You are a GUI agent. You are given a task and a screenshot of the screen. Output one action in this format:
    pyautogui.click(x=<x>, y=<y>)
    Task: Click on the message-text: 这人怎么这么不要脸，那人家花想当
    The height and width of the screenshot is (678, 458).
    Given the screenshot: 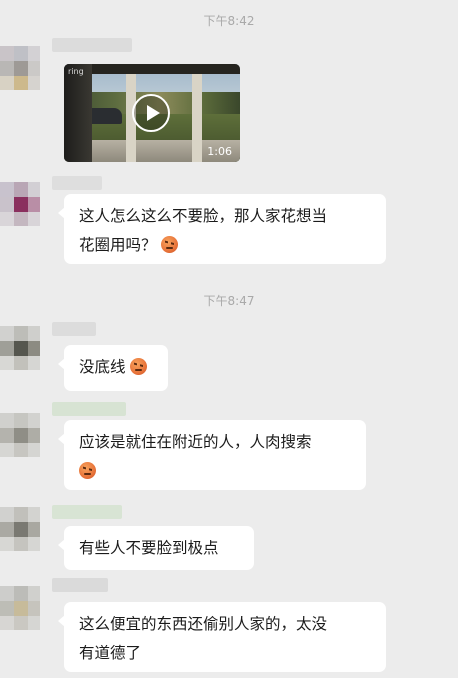 What is the action you would take?
    pyautogui.click(x=203, y=216)
    